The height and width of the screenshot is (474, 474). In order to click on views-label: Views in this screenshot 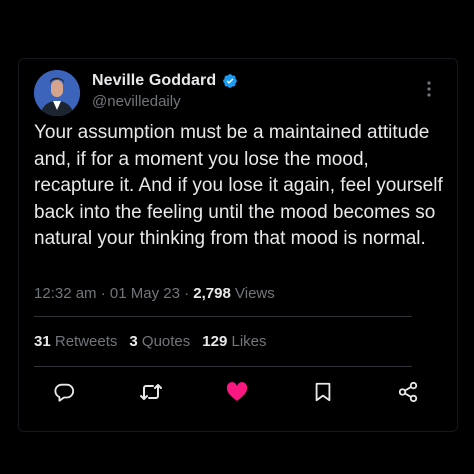, I will do `click(255, 293)`.